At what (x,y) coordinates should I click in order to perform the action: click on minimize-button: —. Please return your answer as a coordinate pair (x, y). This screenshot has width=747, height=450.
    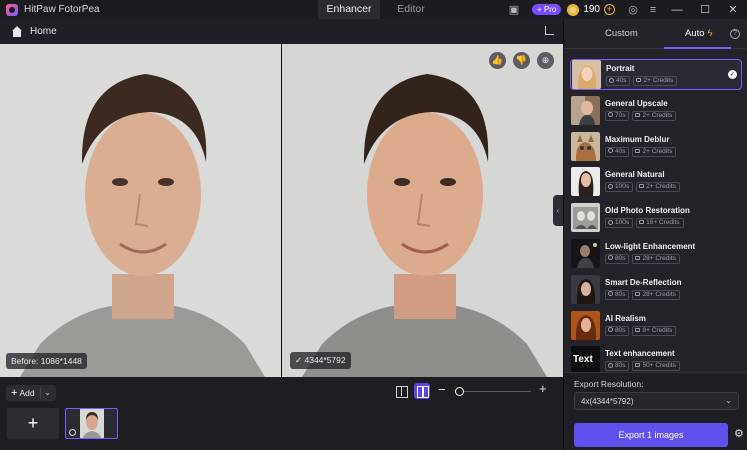
    Looking at the image, I should click on (677, 10).